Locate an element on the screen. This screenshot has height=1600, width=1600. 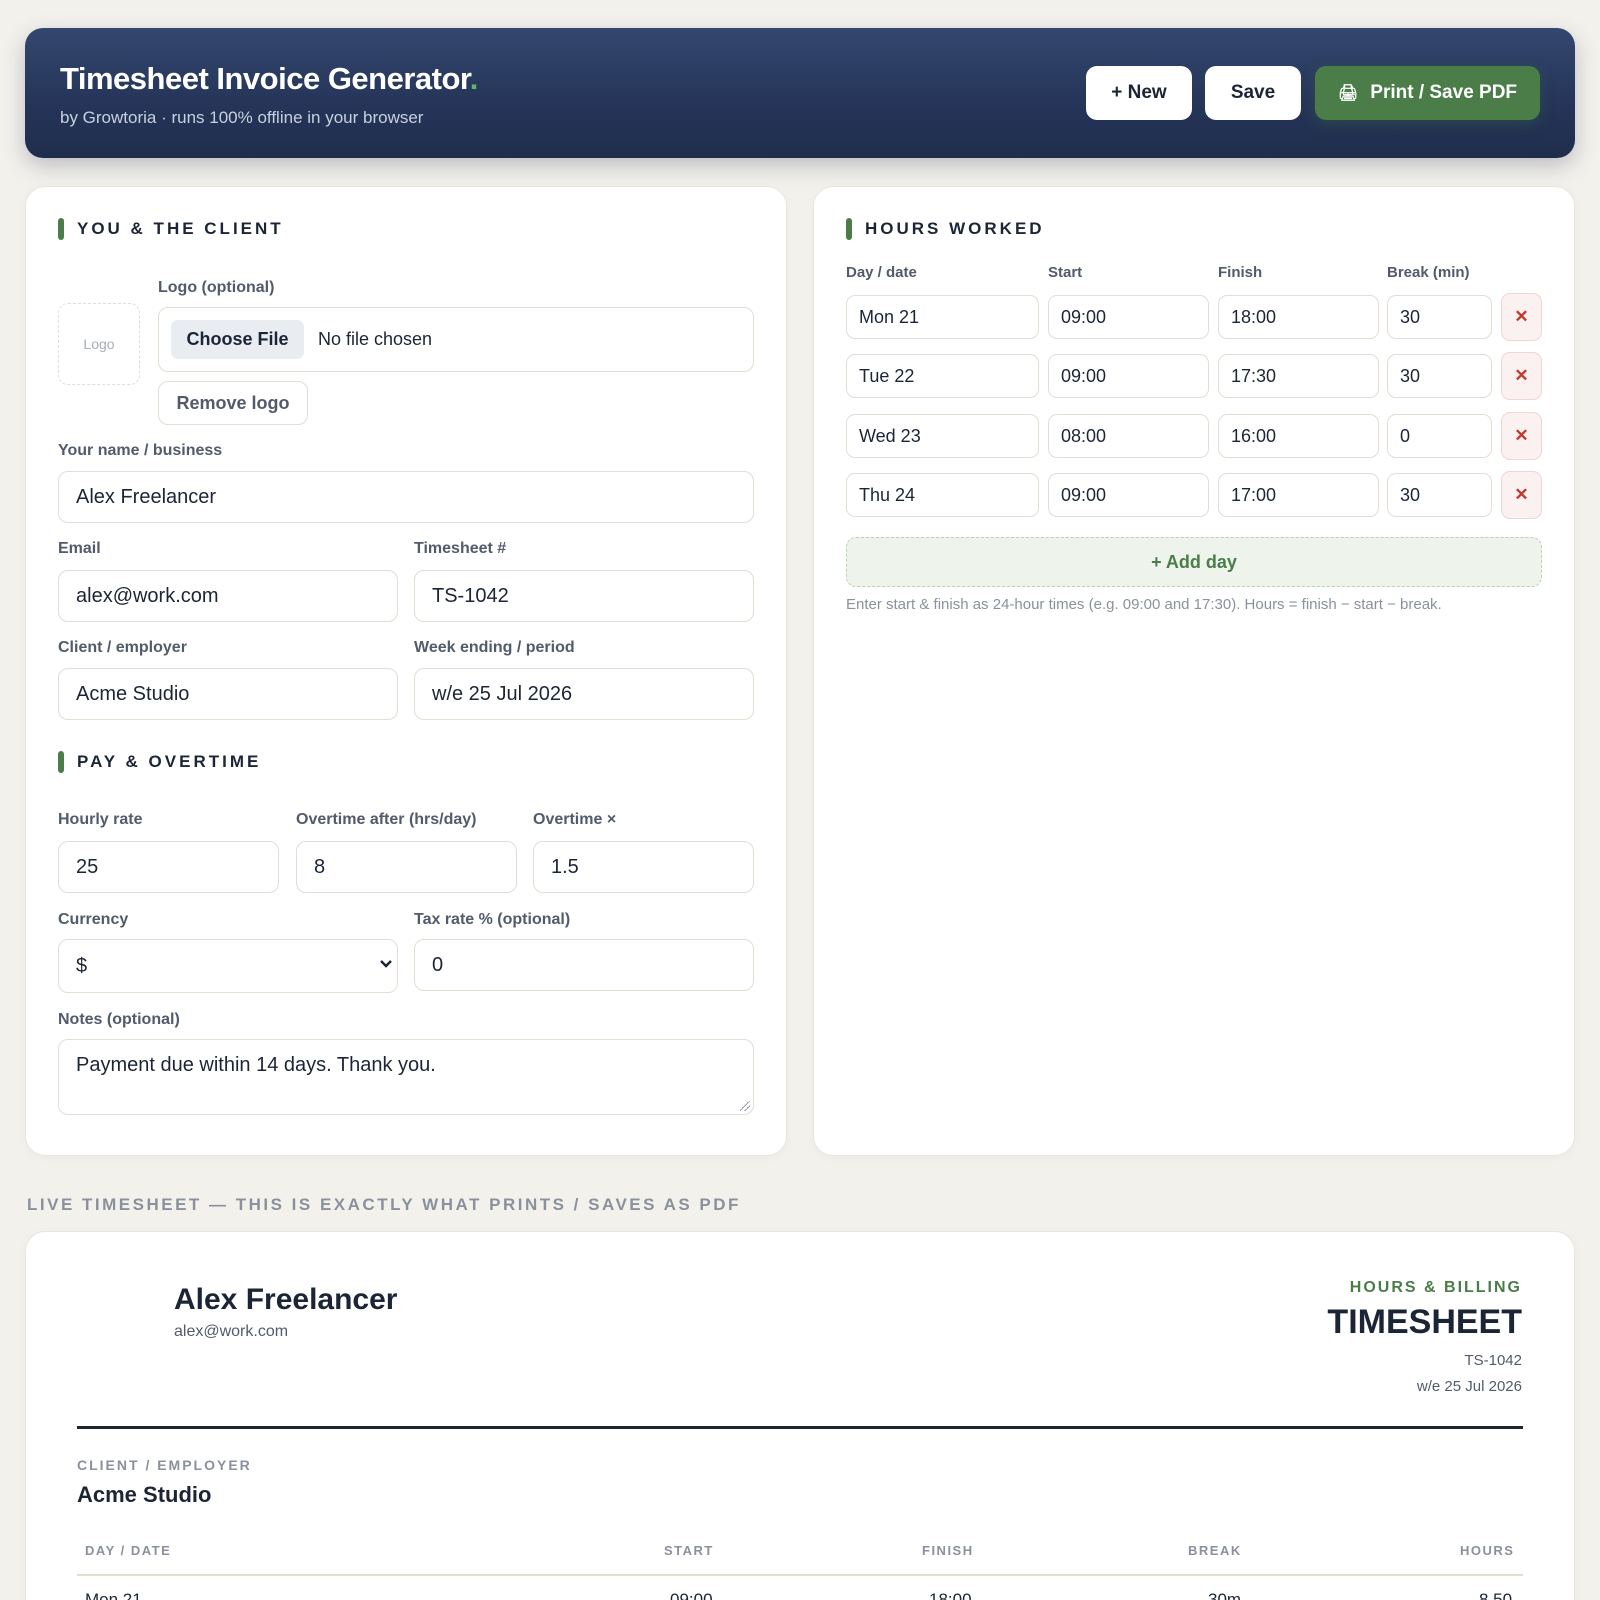
preview-col-start: START is located at coordinates (689, 1550).